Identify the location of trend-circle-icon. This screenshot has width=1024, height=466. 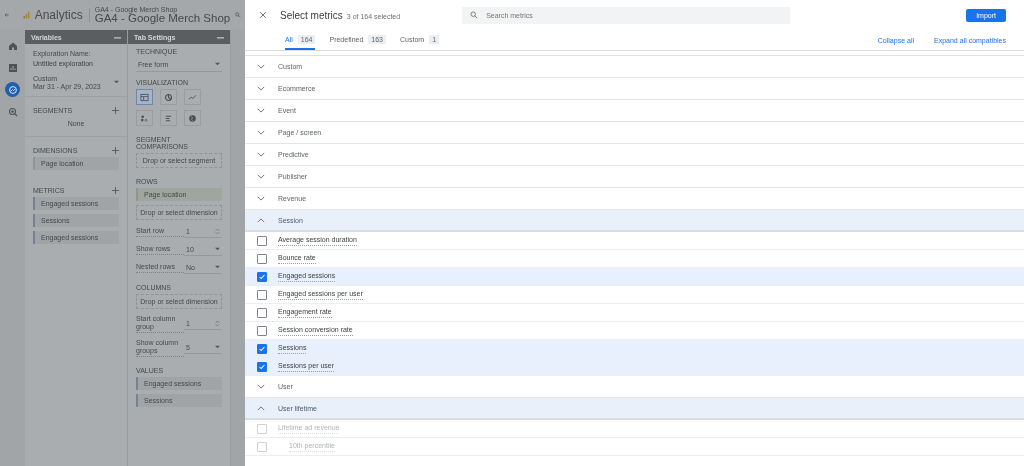
(12, 89).